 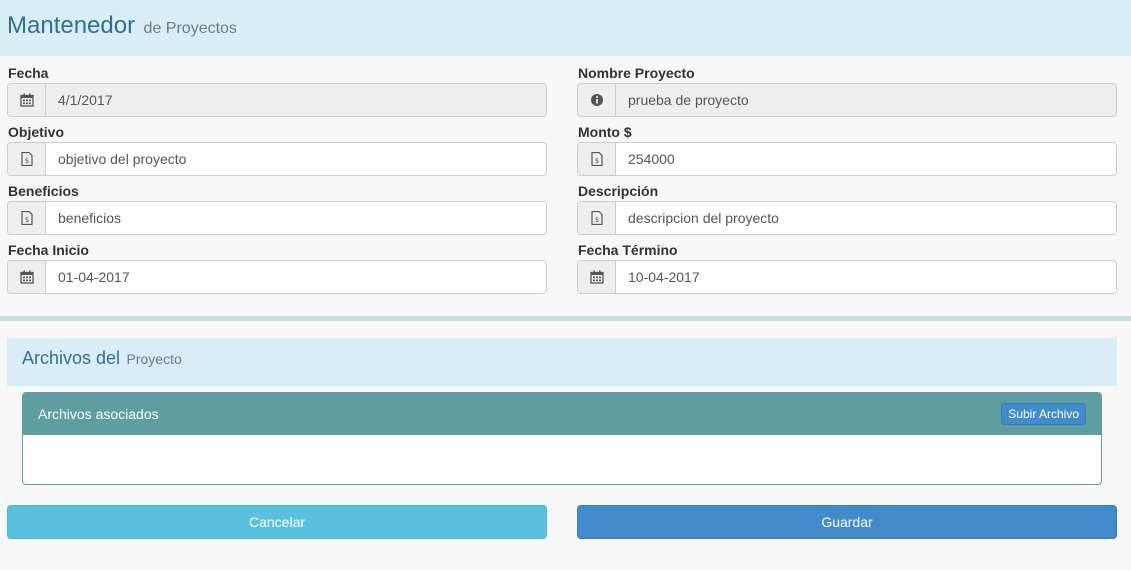 What do you see at coordinates (277, 522) in the screenshot?
I see `cancel-button: Cancelar` at bounding box center [277, 522].